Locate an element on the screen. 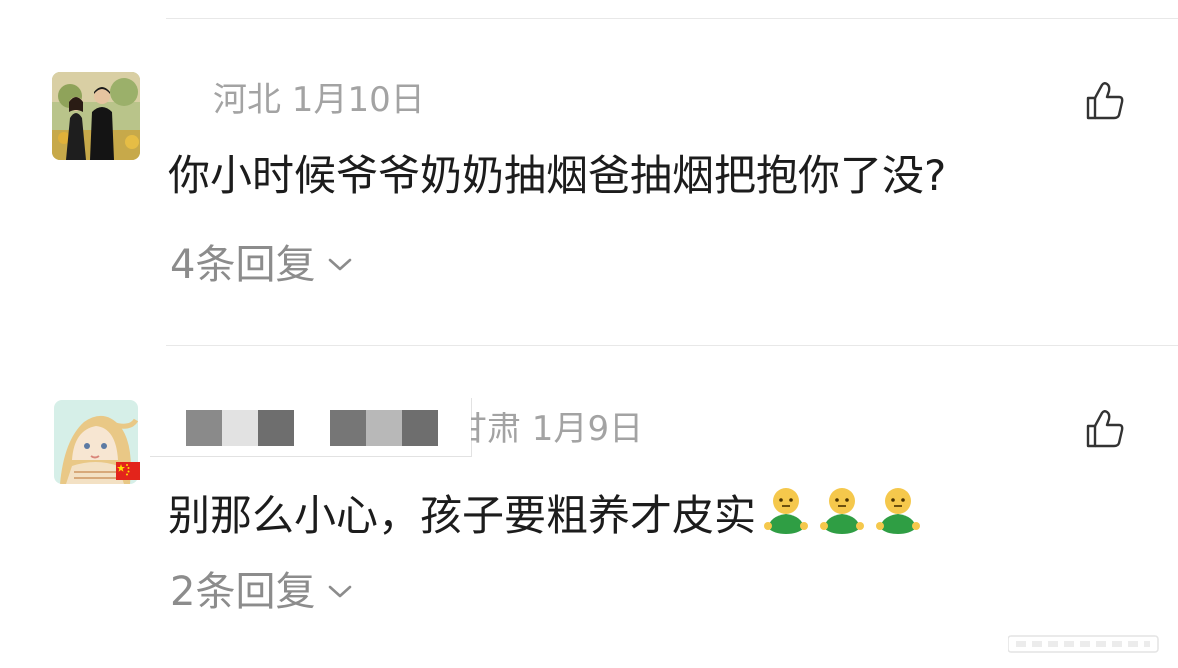 Image resolution: width=1178 pixels, height=668 pixels. comment-text: 别那么小心，孩子要粗养才皮实 is located at coordinates (462, 515).